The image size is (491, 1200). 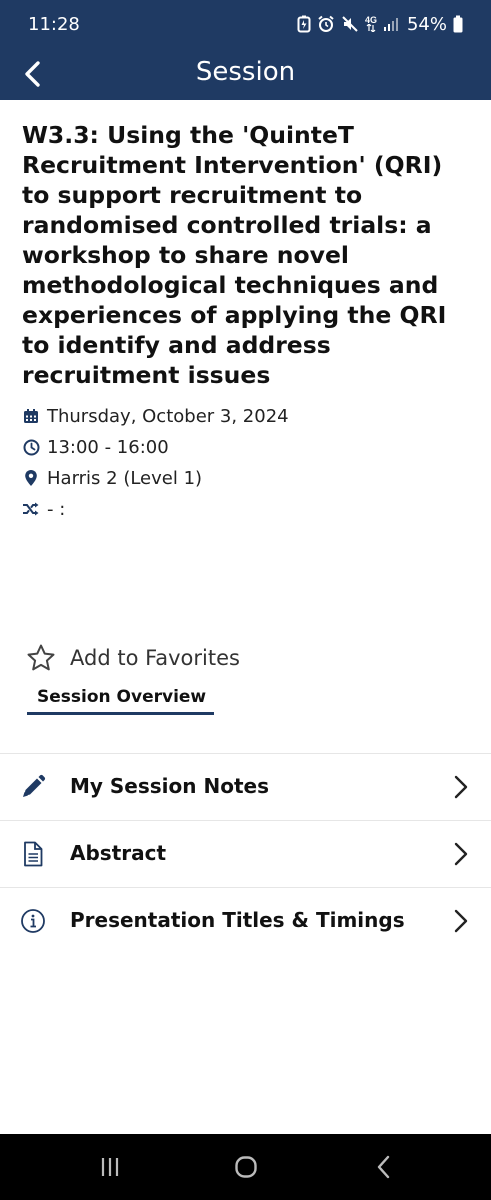 I want to click on system-nav-bar, so click(x=245, y=1167).